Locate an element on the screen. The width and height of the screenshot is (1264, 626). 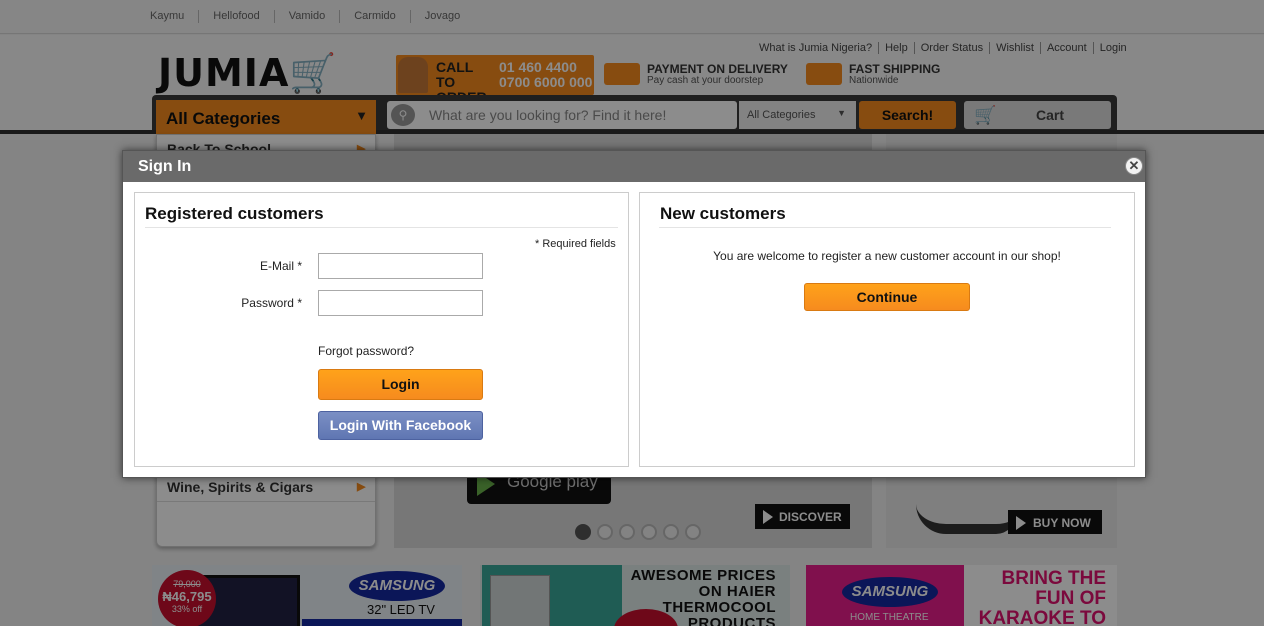
forgot-password-link: Forgot password? is located at coordinates (366, 351).